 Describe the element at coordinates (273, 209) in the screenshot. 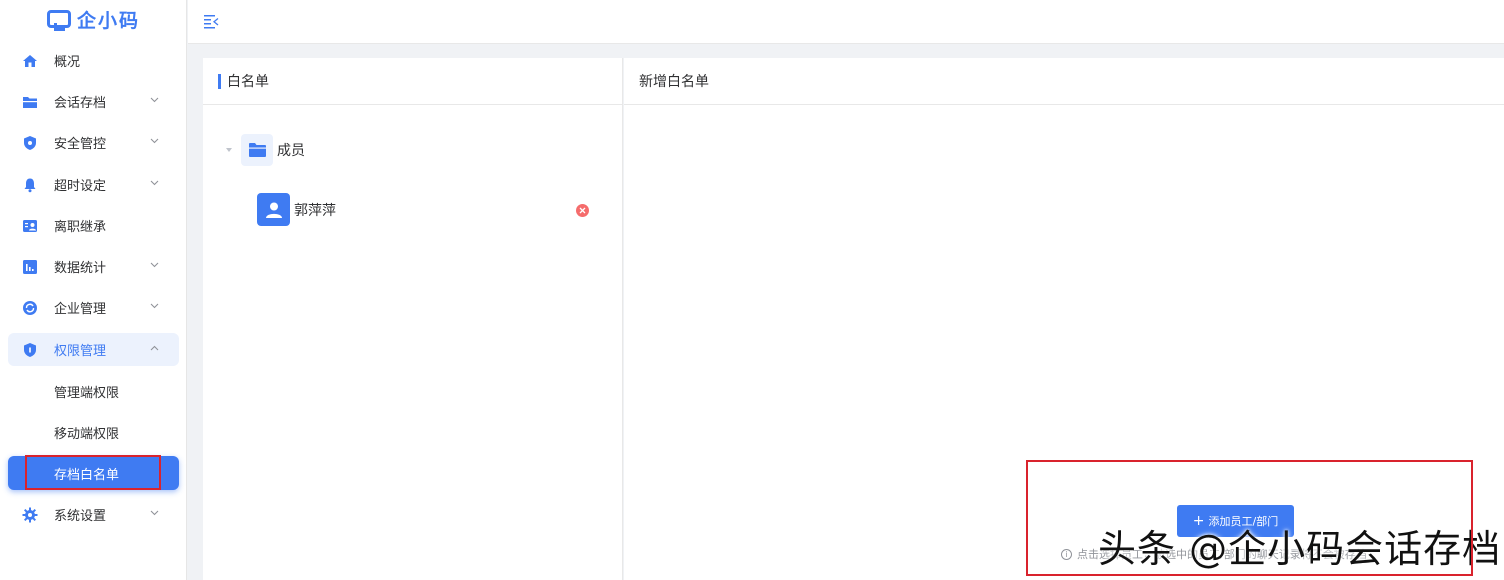

I see `user-avatar-icon` at that location.